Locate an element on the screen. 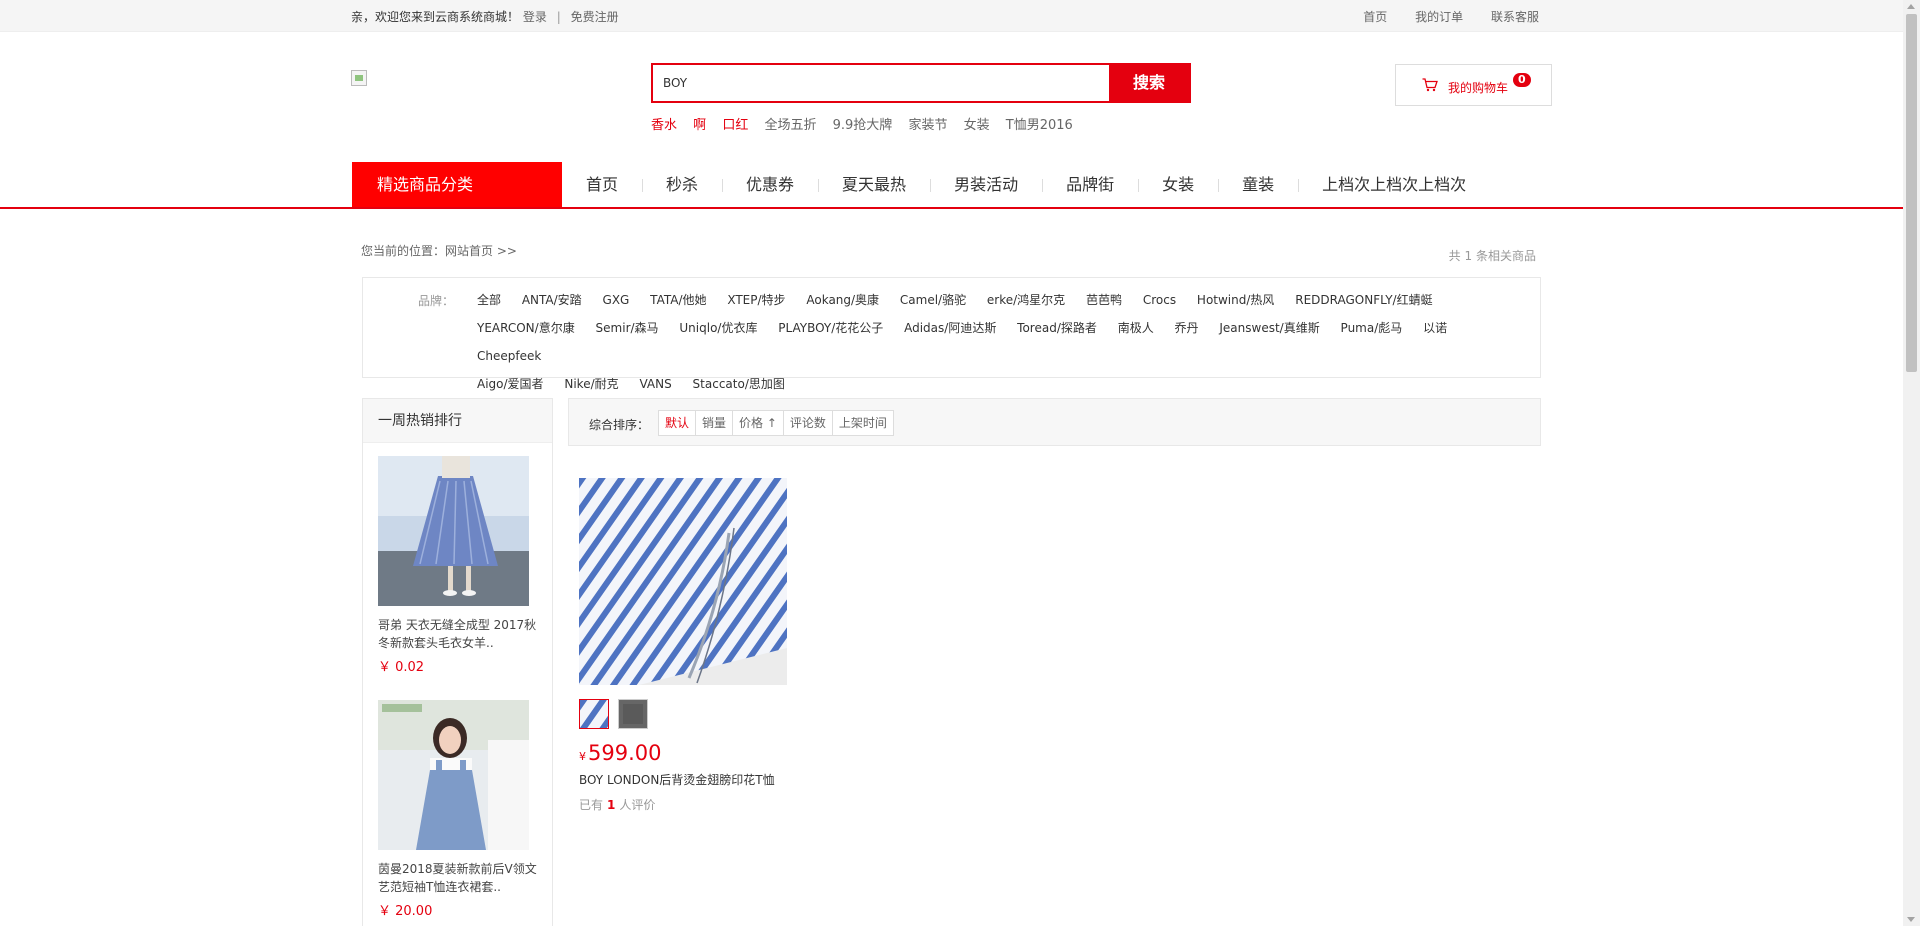 Image resolution: width=1920 pixels, height=926 pixels. nav-list: 首页 秒杀 优惠券 夏天最热 男装活动 品牌街 女装 童装 上档次上档次上档次 is located at coordinates (1026, 184).